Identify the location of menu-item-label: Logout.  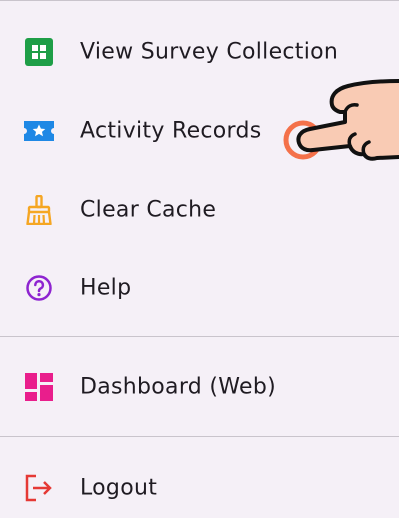
(119, 488).